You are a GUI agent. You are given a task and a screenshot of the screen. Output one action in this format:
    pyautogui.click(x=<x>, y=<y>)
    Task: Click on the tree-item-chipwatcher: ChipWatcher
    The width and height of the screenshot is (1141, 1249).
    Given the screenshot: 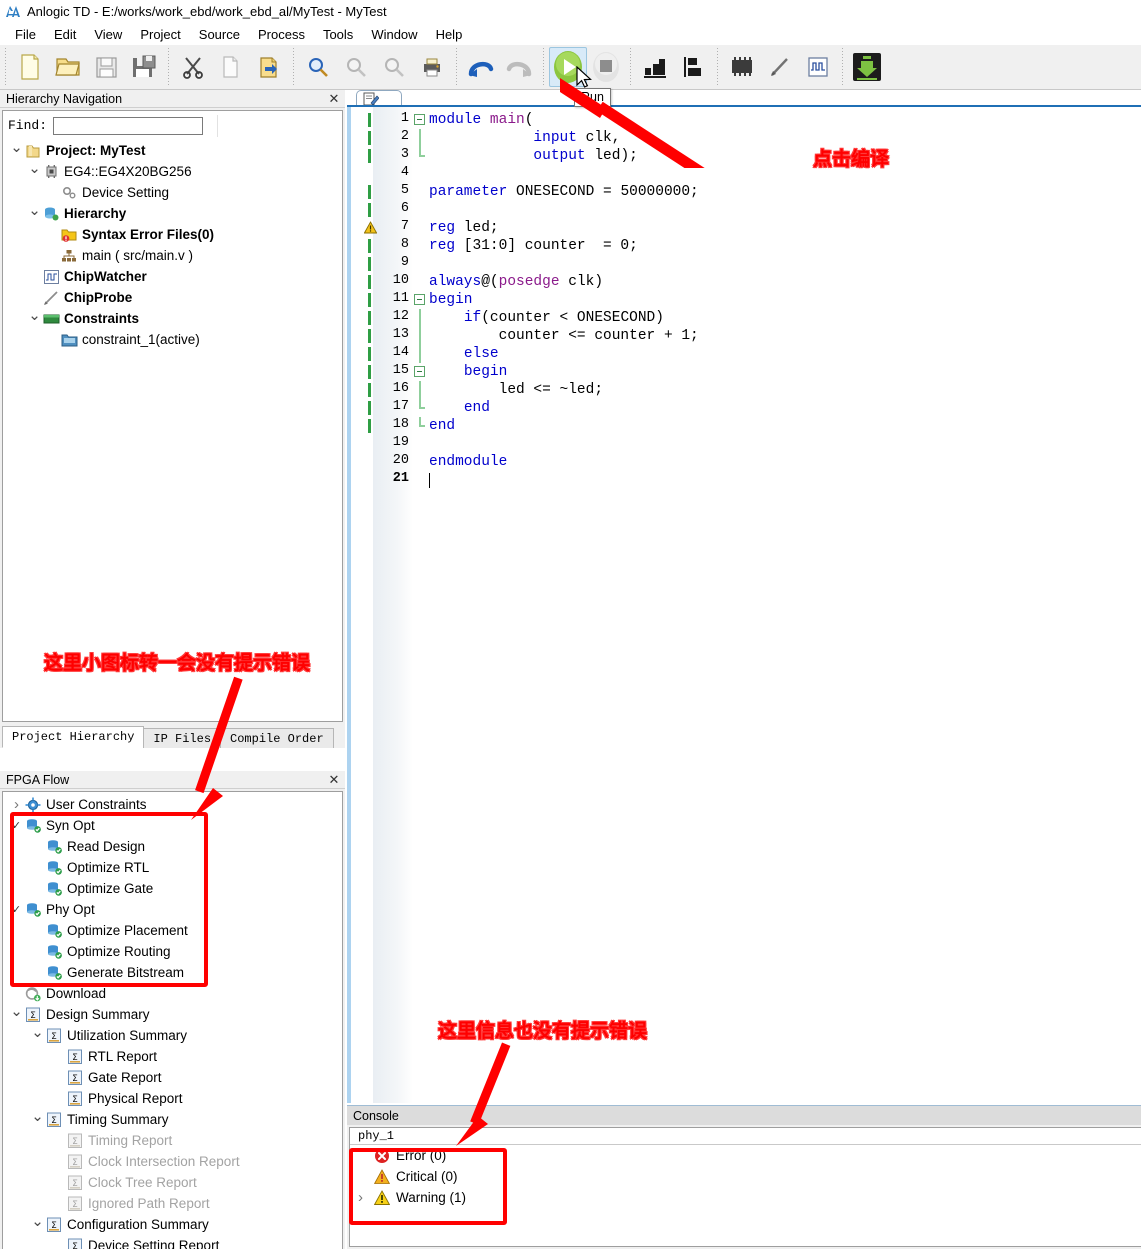 What is the action you would take?
    pyautogui.click(x=172, y=276)
    